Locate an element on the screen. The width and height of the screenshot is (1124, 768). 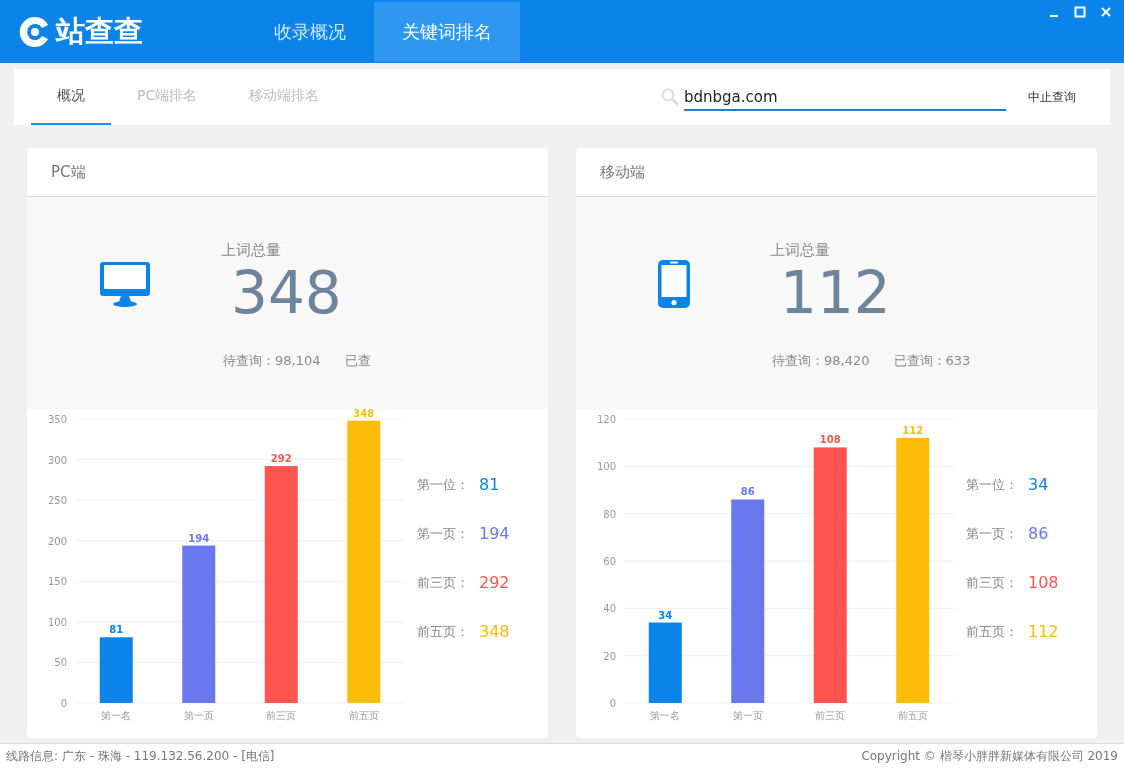
bar-value-label: 194 is located at coordinates (199, 538).